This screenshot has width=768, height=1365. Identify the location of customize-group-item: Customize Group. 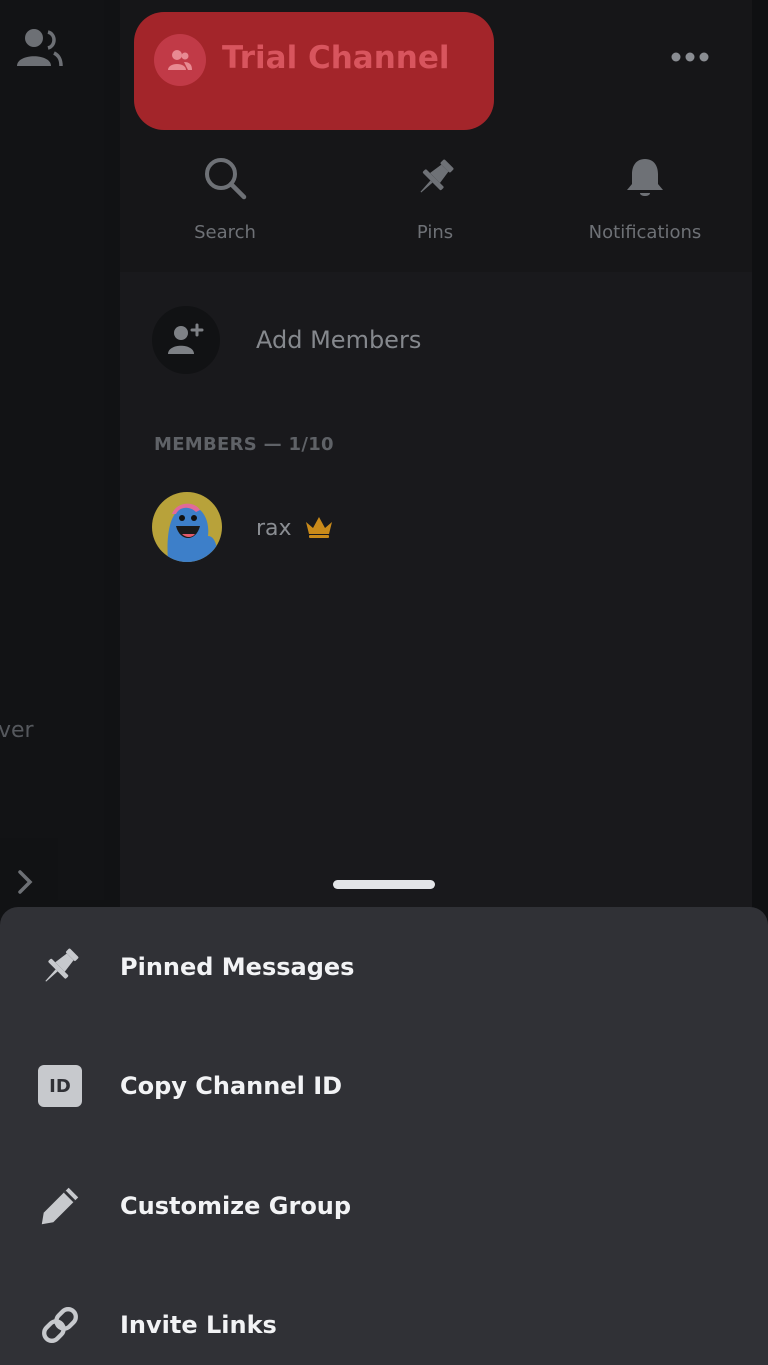
(384, 1207).